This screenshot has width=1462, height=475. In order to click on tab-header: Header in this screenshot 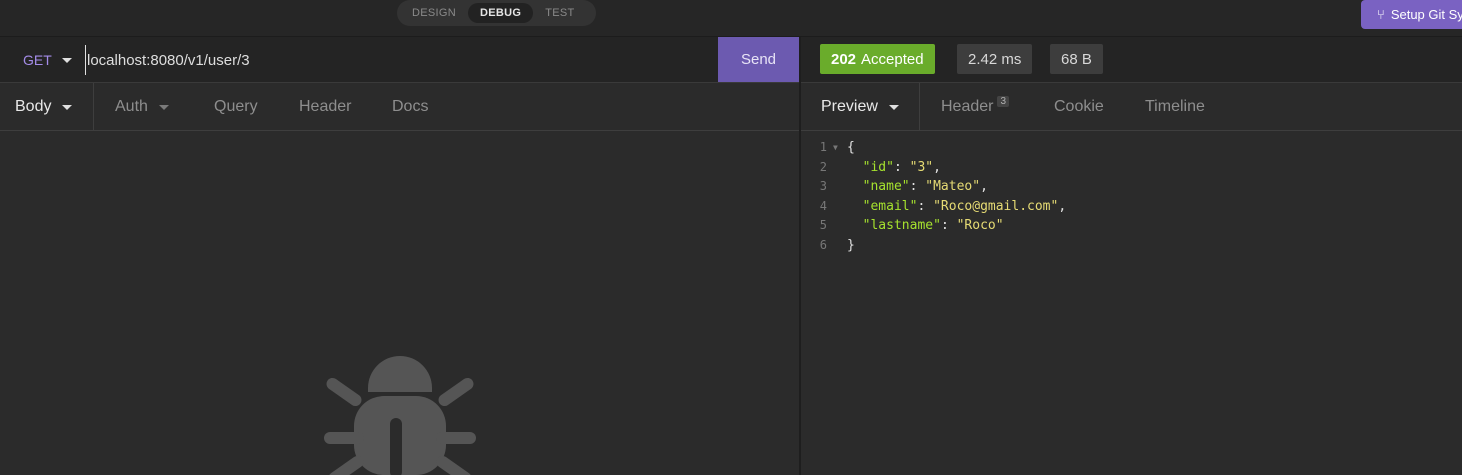, I will do `click(325, 107)`.